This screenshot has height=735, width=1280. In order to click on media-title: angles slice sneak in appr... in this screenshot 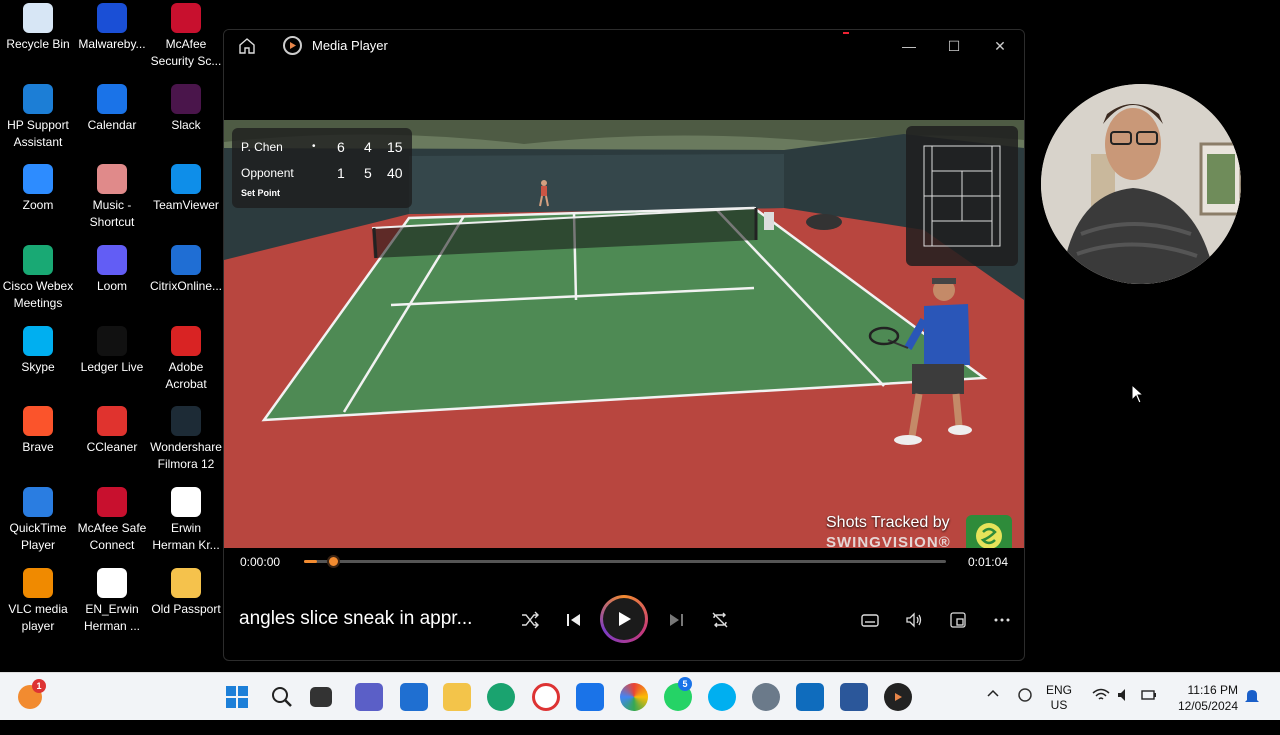, I will do `click(356, 618)`.